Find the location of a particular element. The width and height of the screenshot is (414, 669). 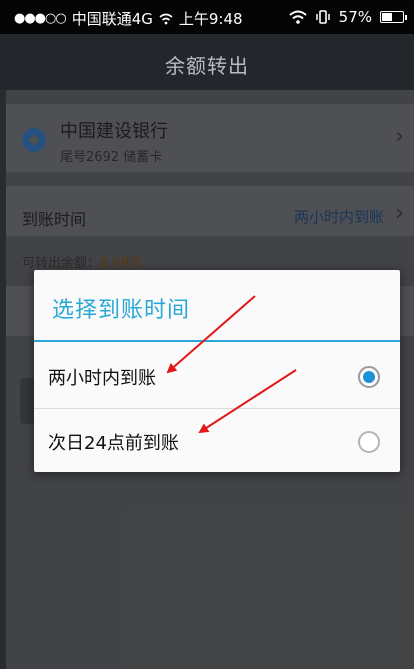

signal-strength-icon: ●●●○○ is located at coordinates (40, 18).